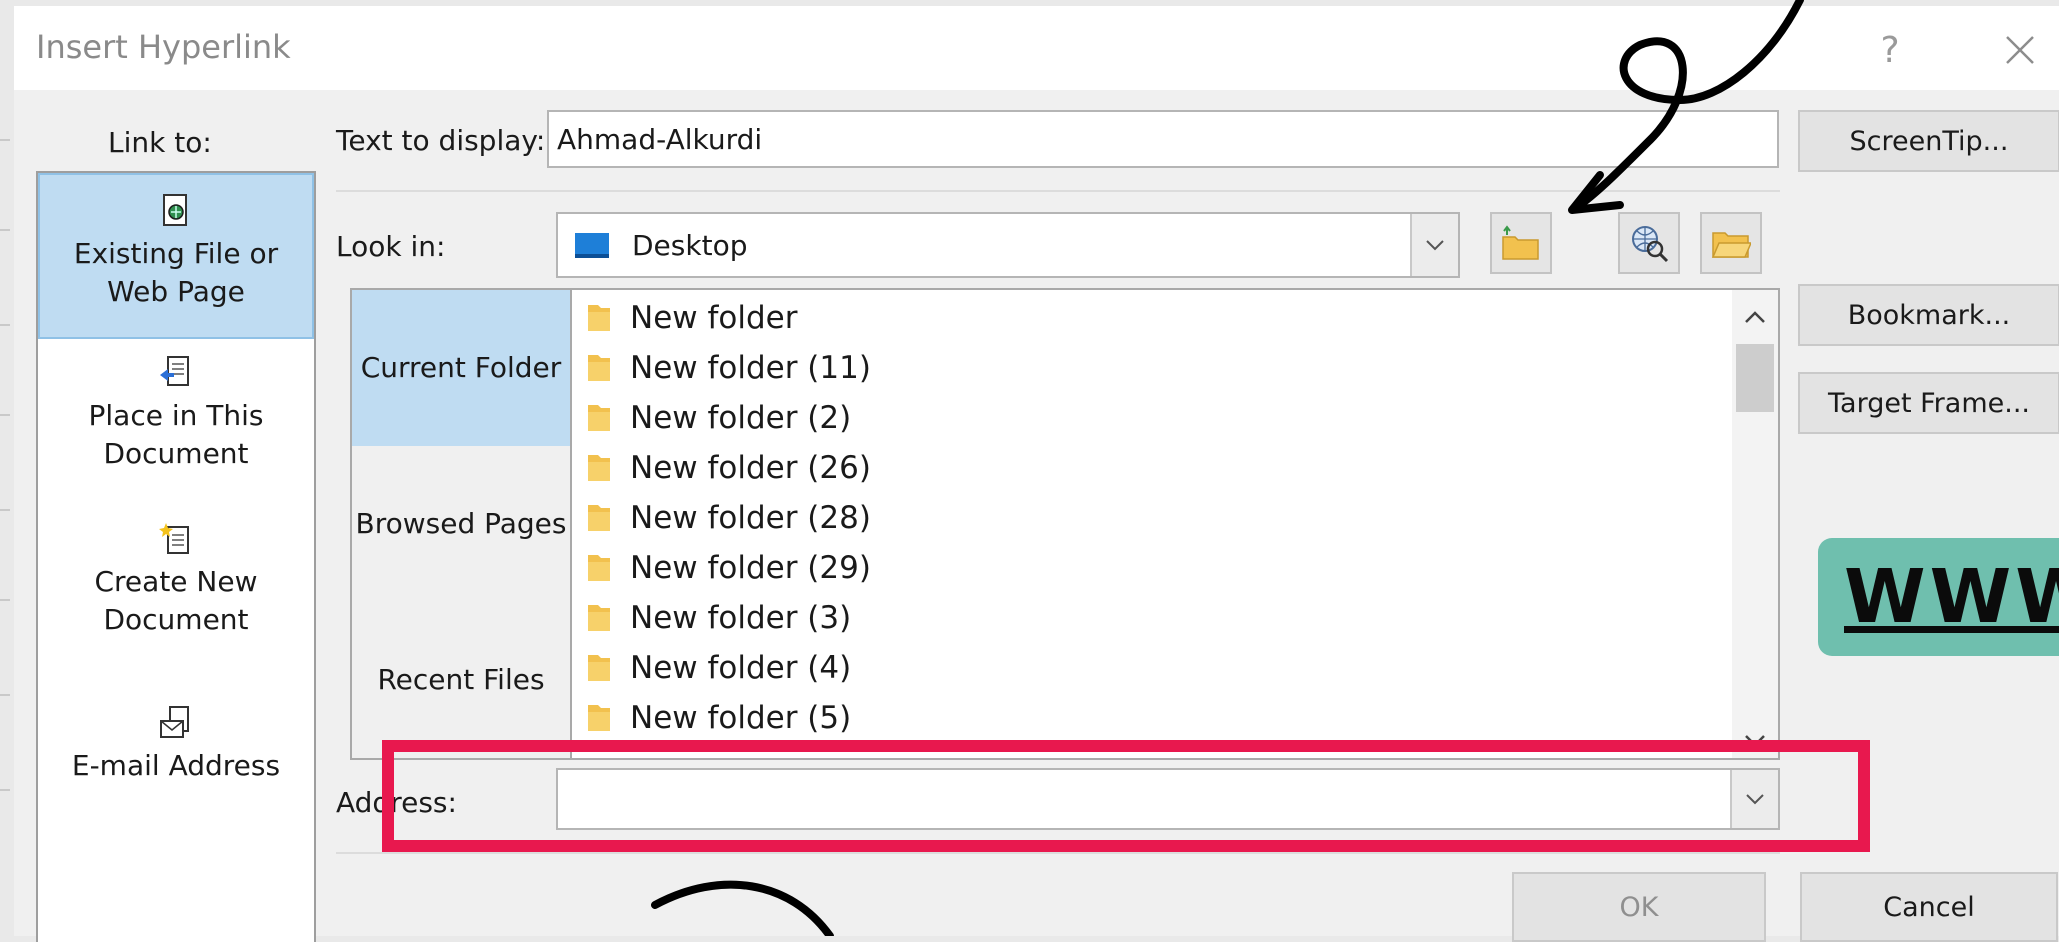 This screenshot has height=942, width=2059. Describe the element at coordinates (174, 371) in the screenshot. I see `place-in-document-icon` at that location.